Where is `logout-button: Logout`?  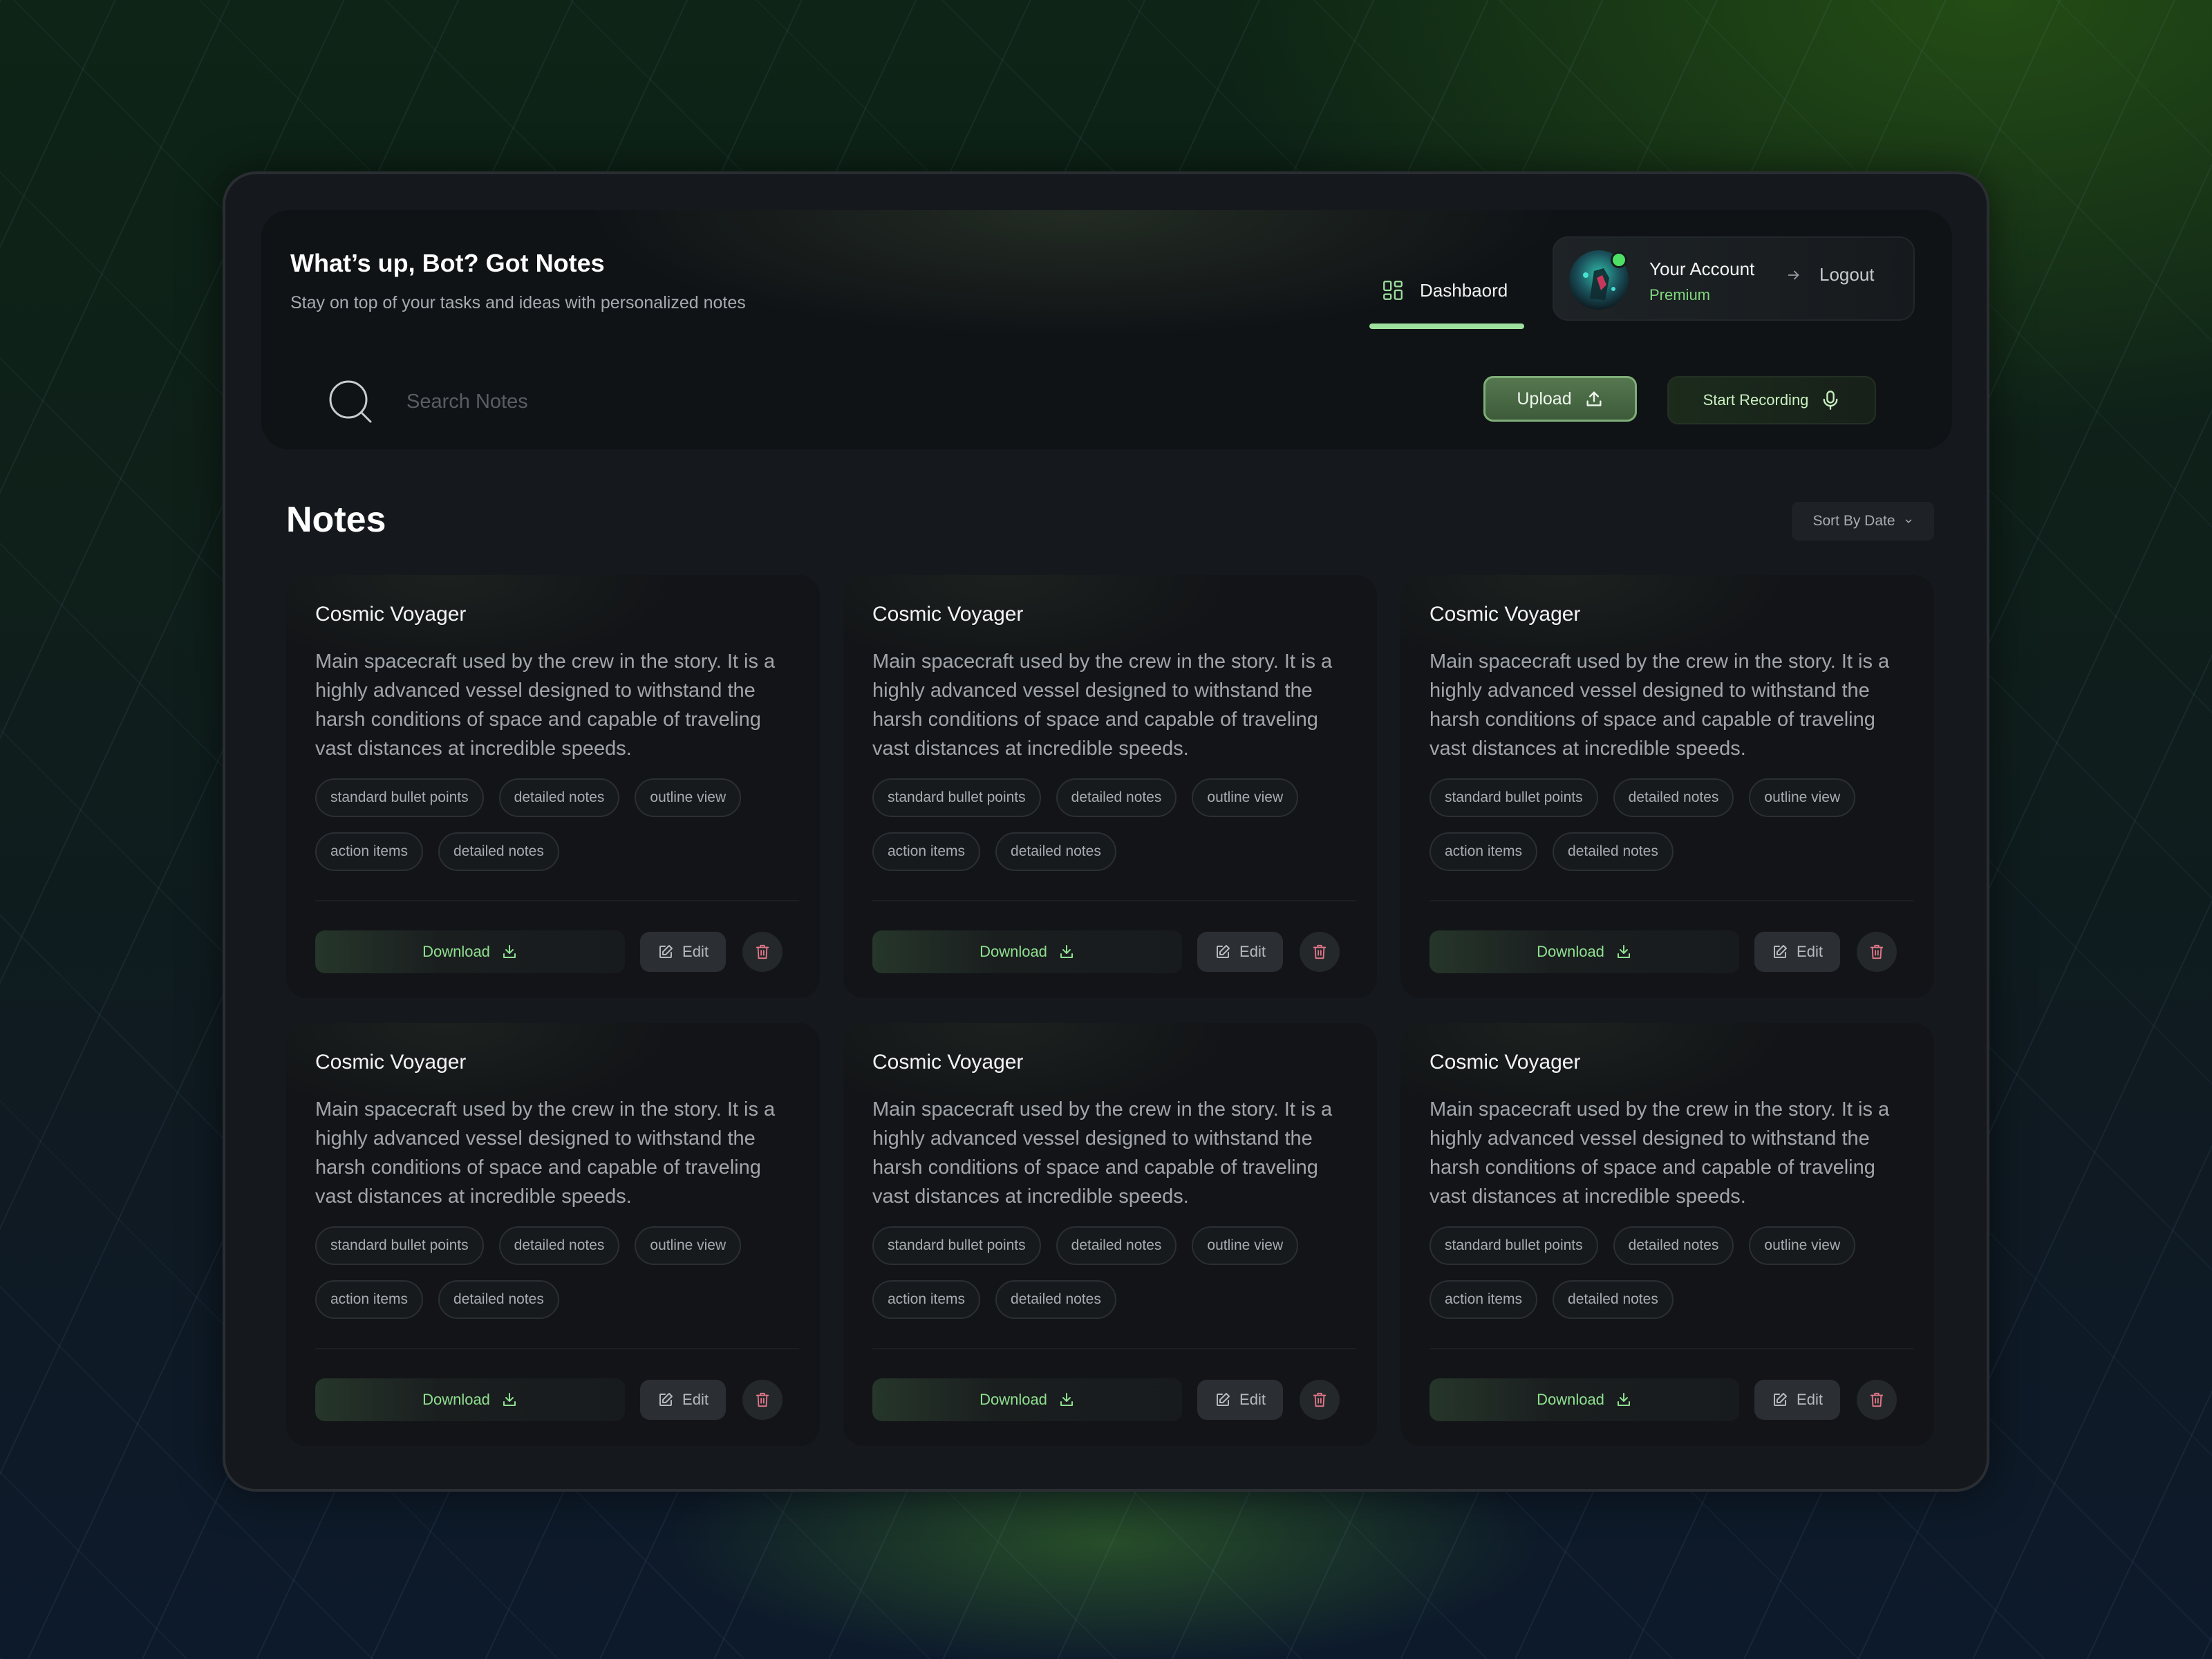
logout-button: Logout is located at coordinates (1830, 274).